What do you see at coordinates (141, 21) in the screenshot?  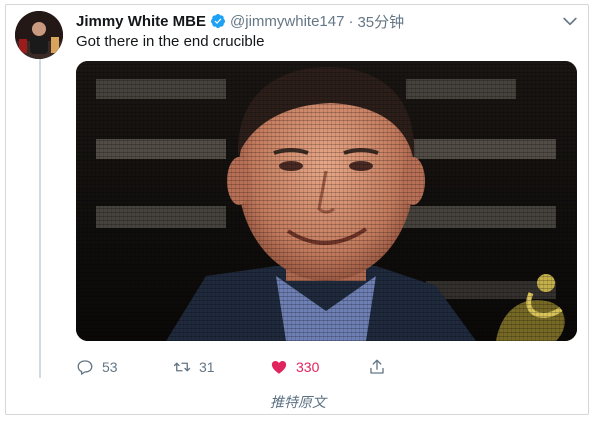 I see `display-name: Jimmy White MBE` at bounding box center [141, 21].